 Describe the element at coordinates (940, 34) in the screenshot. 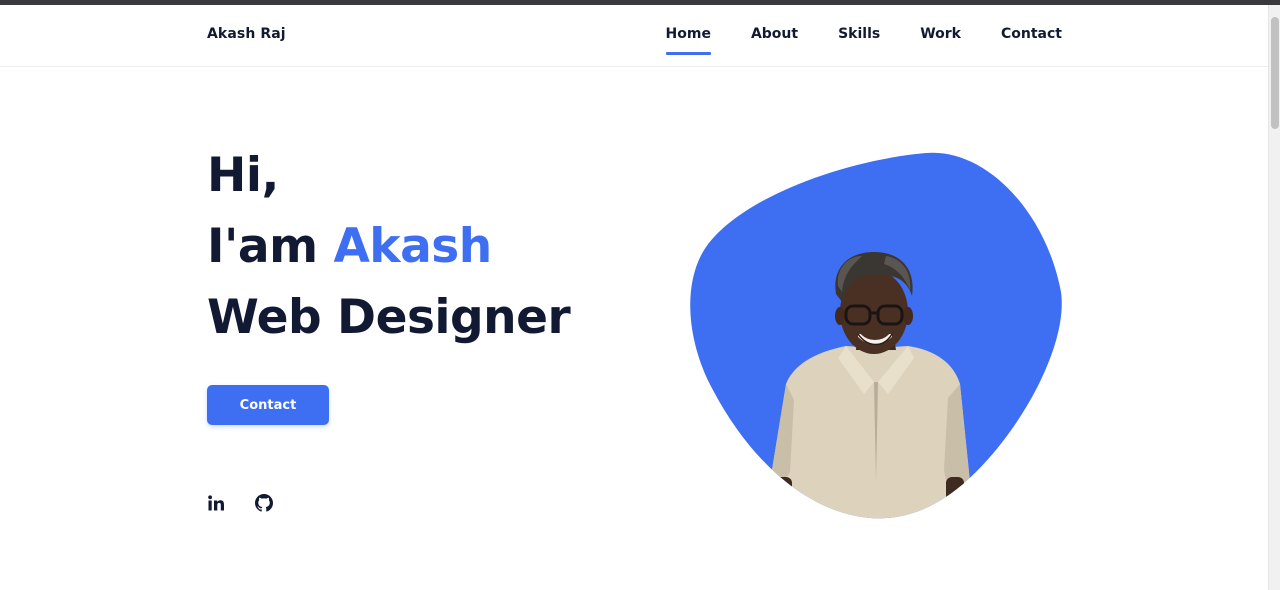

I see `nav-link-work: Work` at that location.